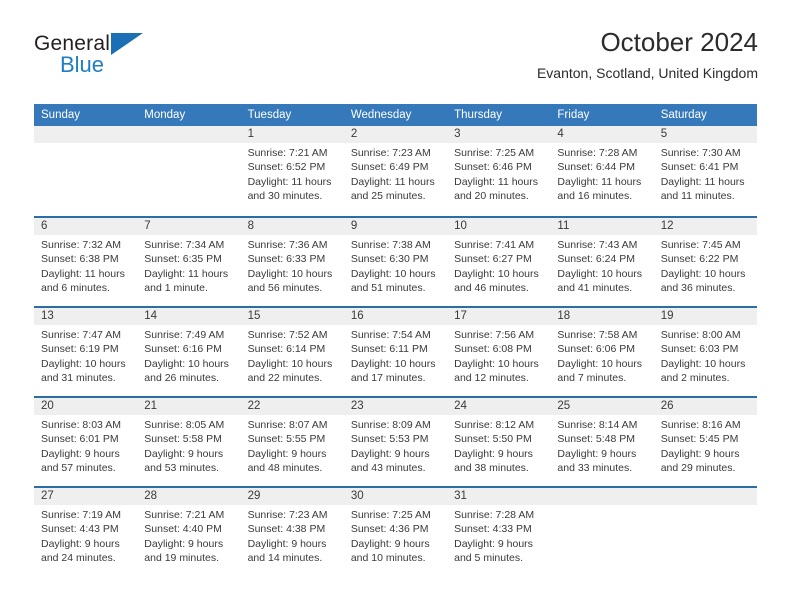 The height and width of the screenshot is (612, 792). Describe the element at coordinates (183, 259) in the screenshot. I see `sunset-text: Sunset: 6:35 PM` at that location.